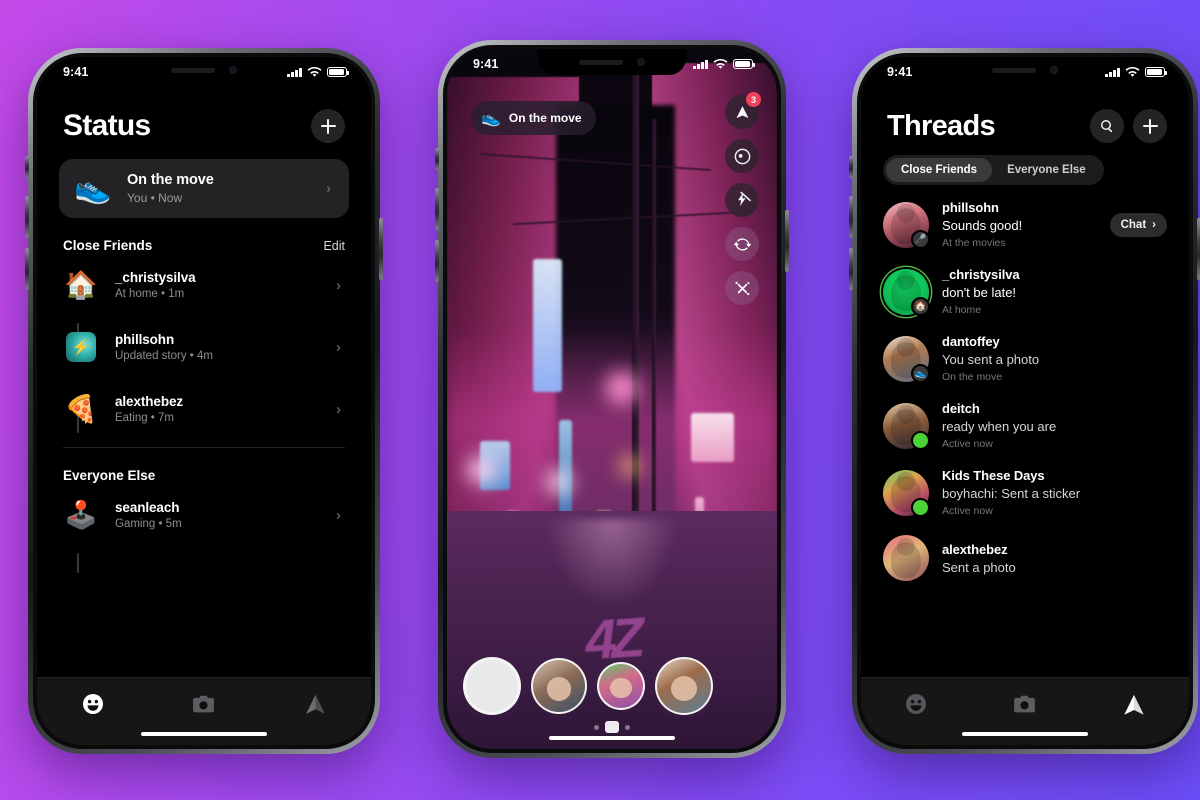 This screenshot has height=800, width=1200. I want to click on flash-off-button, so click(742, 200).